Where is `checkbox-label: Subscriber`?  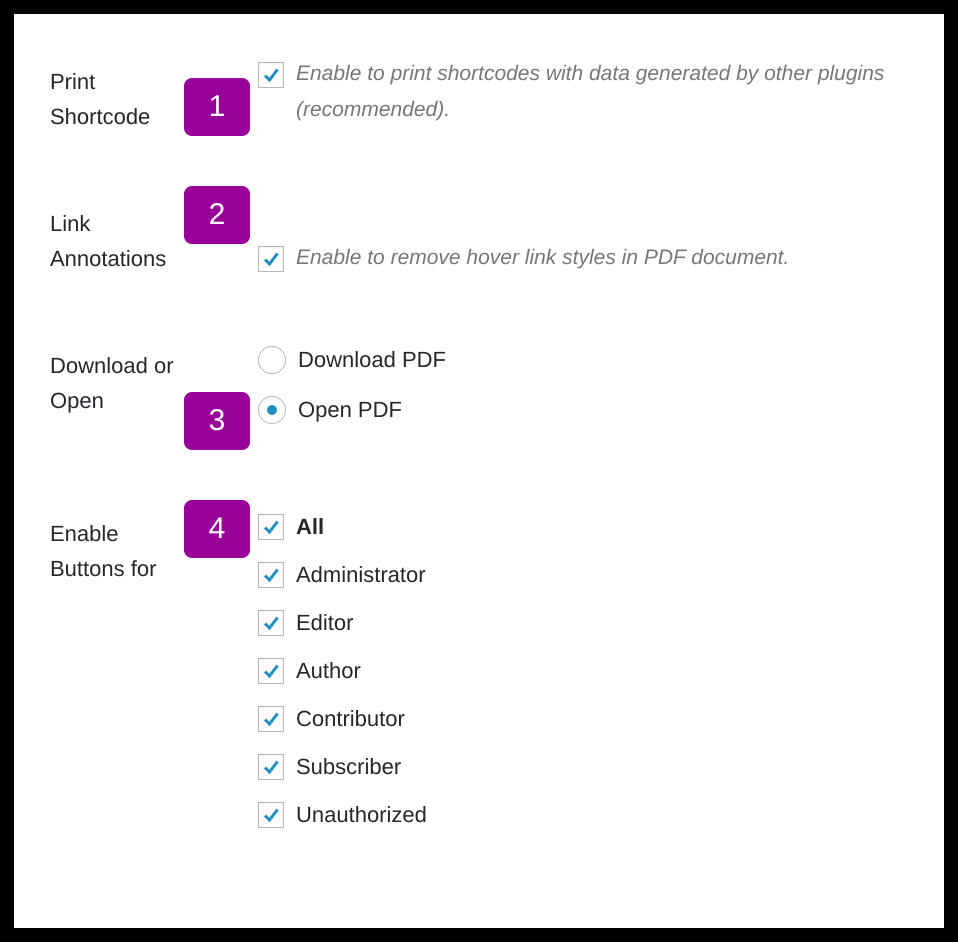
checkbox-label: Subscriber is located at coordinates (349, 767).